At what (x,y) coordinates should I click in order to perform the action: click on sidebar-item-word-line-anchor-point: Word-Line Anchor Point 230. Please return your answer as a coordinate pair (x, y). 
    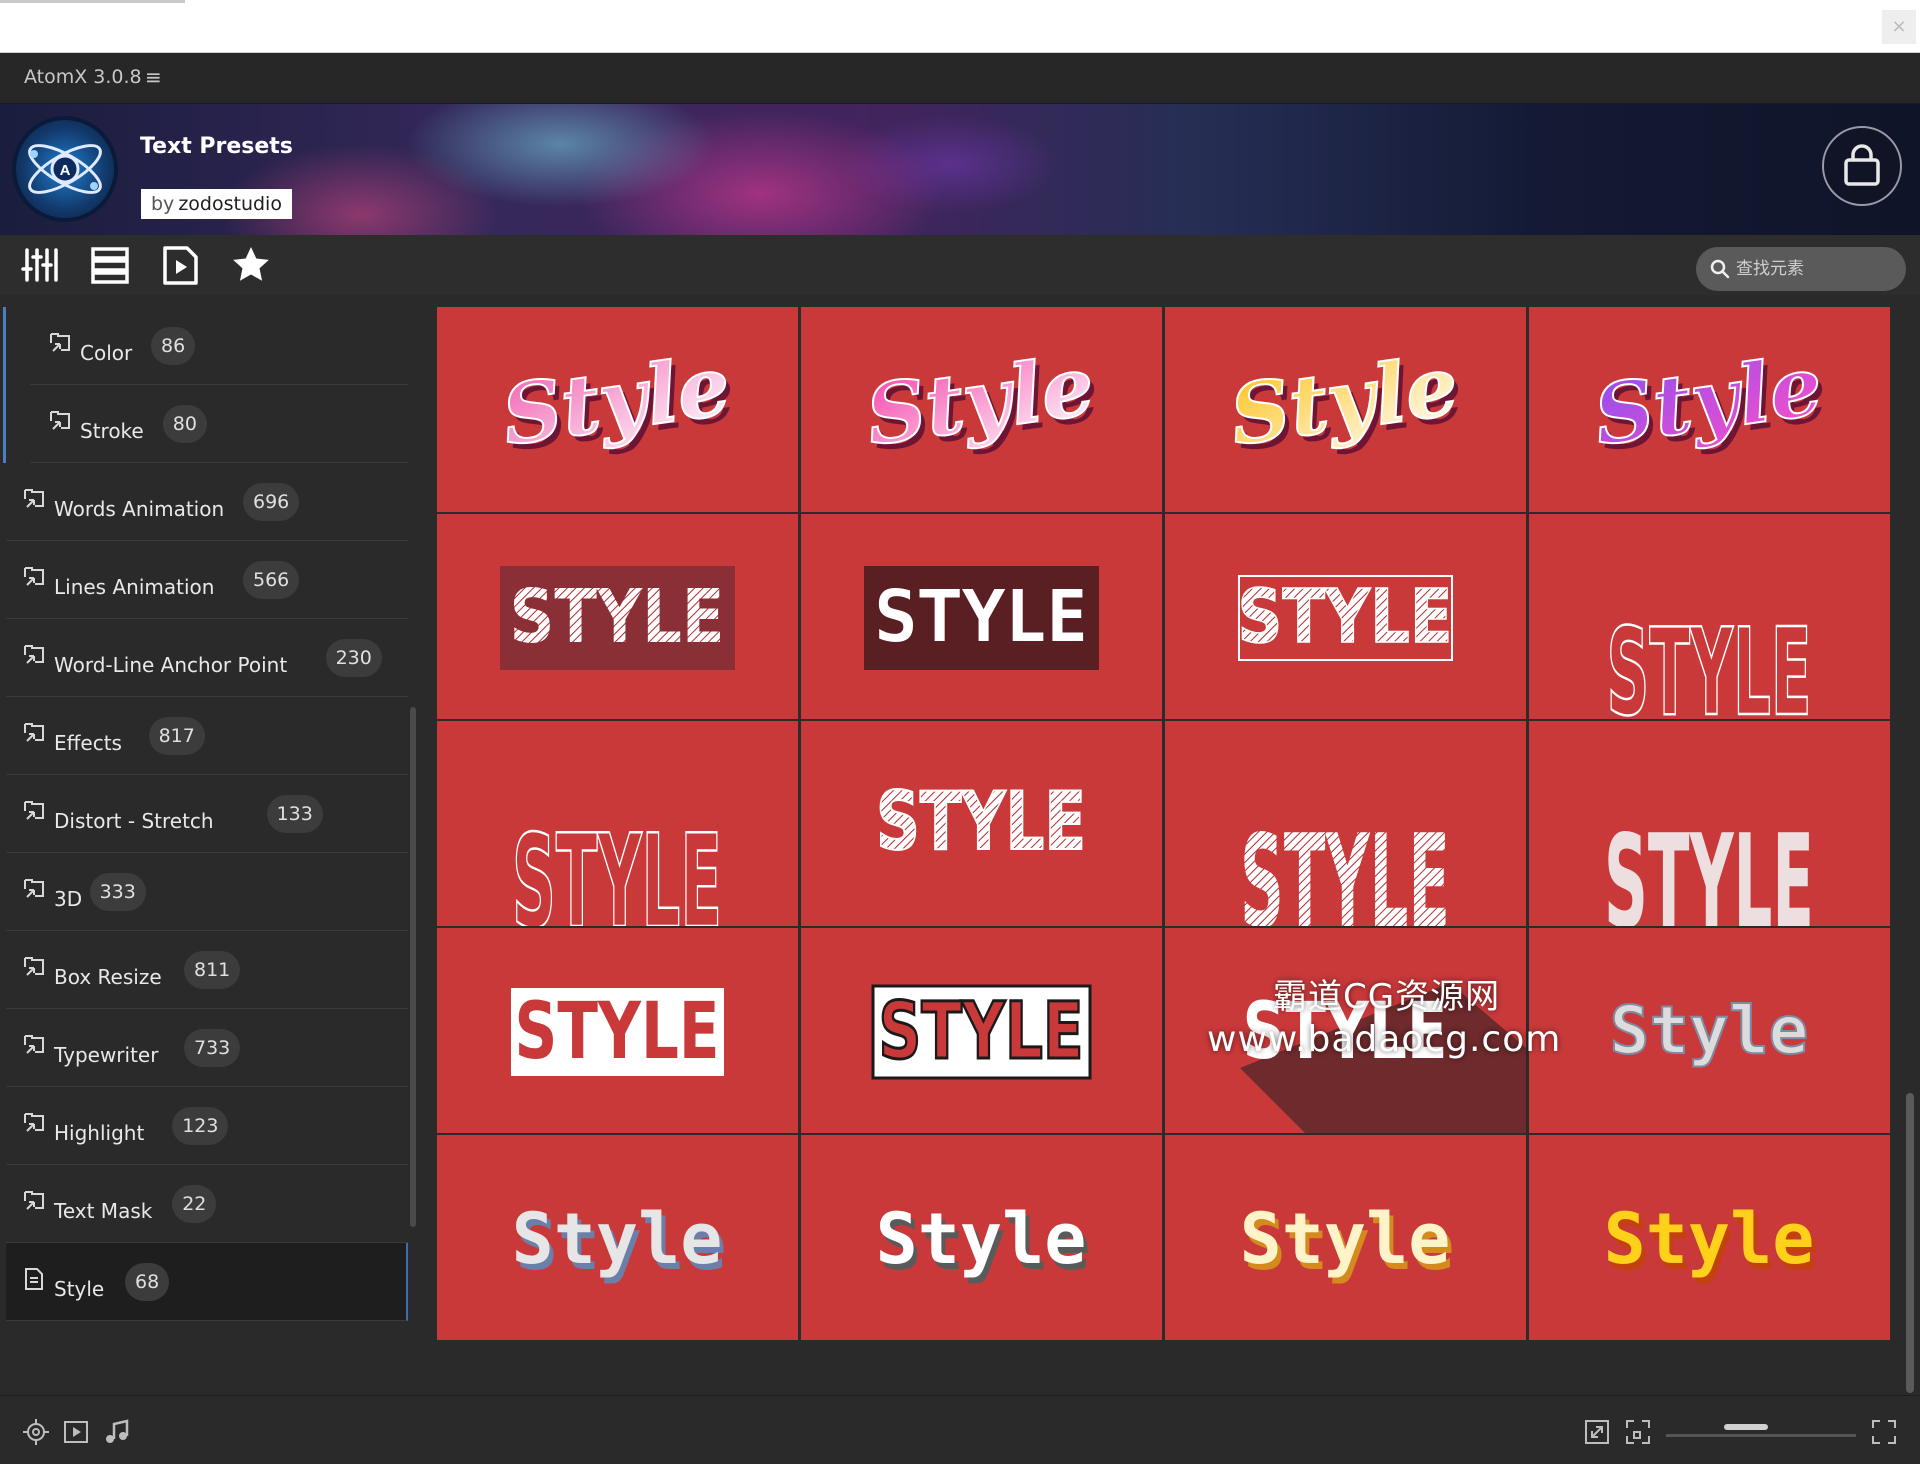
    Looking at the image, I should click on (207, 658).